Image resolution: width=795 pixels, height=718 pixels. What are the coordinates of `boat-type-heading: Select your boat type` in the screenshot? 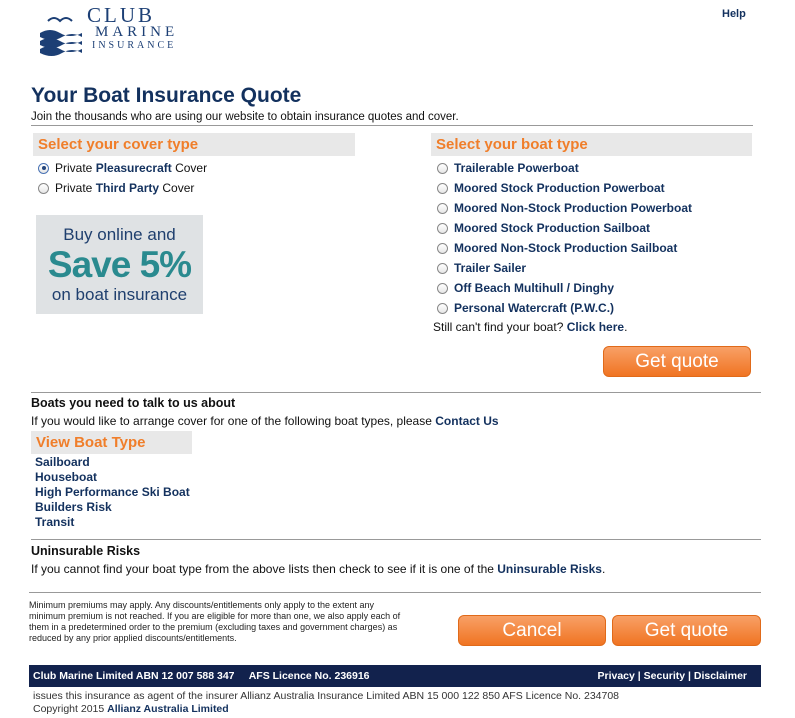 It's located at (591, 144).